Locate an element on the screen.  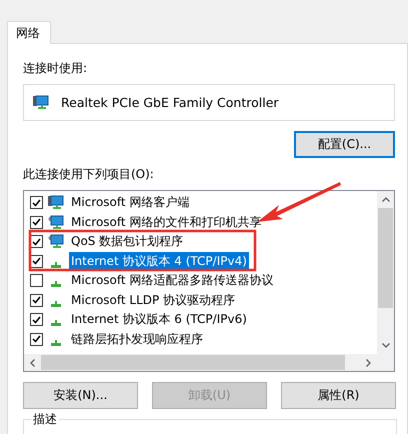
list-item: Internet 协议版本 4 (TCP/IPv4) is located at coordinates (159, 261).